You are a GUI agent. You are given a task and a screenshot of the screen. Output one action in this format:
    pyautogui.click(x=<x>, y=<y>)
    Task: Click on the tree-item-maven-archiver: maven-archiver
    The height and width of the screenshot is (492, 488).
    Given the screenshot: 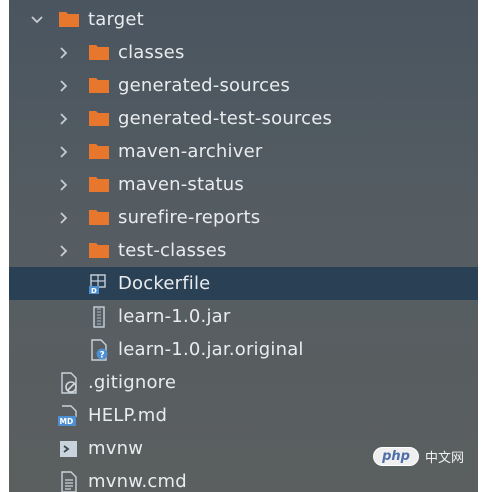 What is the action you would take?
    pyautogui.click(x=243, y=151)
    